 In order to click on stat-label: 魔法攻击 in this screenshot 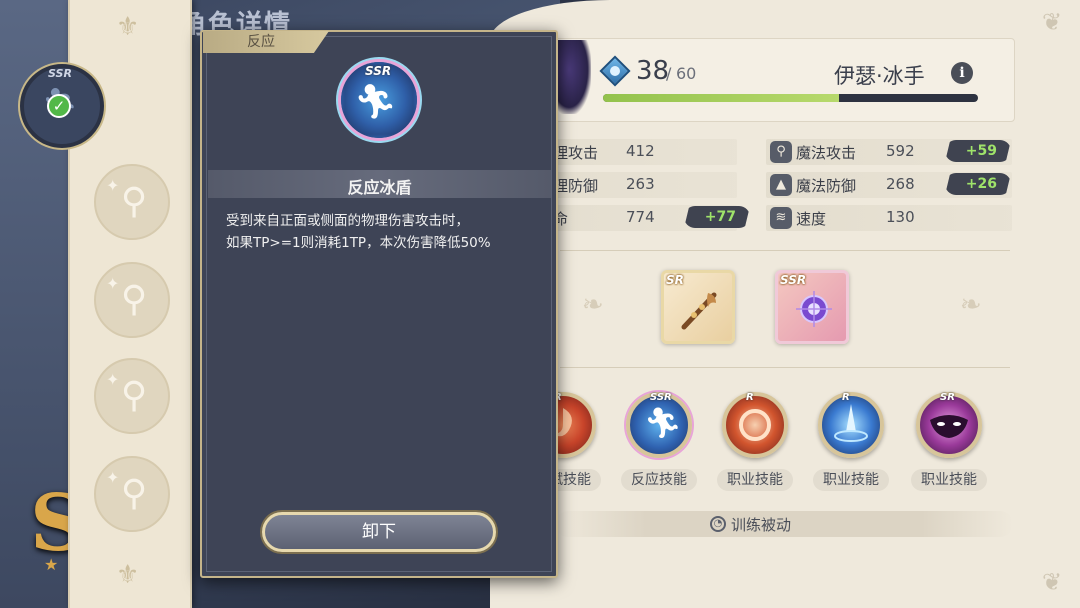, I will do `click(826, 153)`.